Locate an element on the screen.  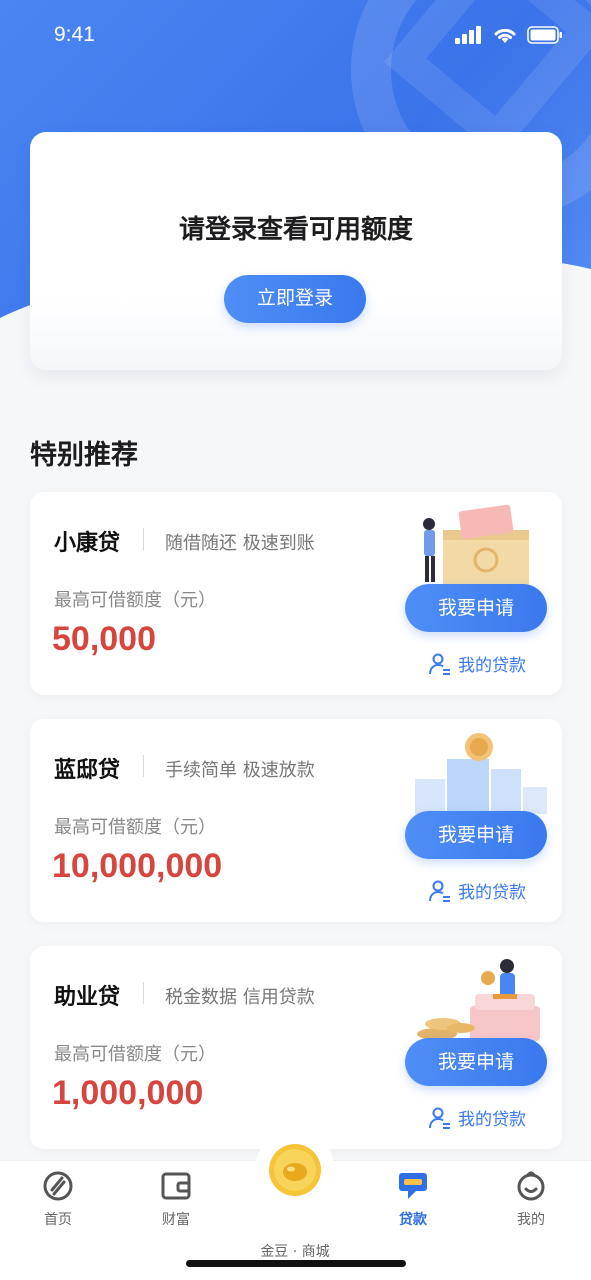
status-icons is located at coordinates (509, 35).